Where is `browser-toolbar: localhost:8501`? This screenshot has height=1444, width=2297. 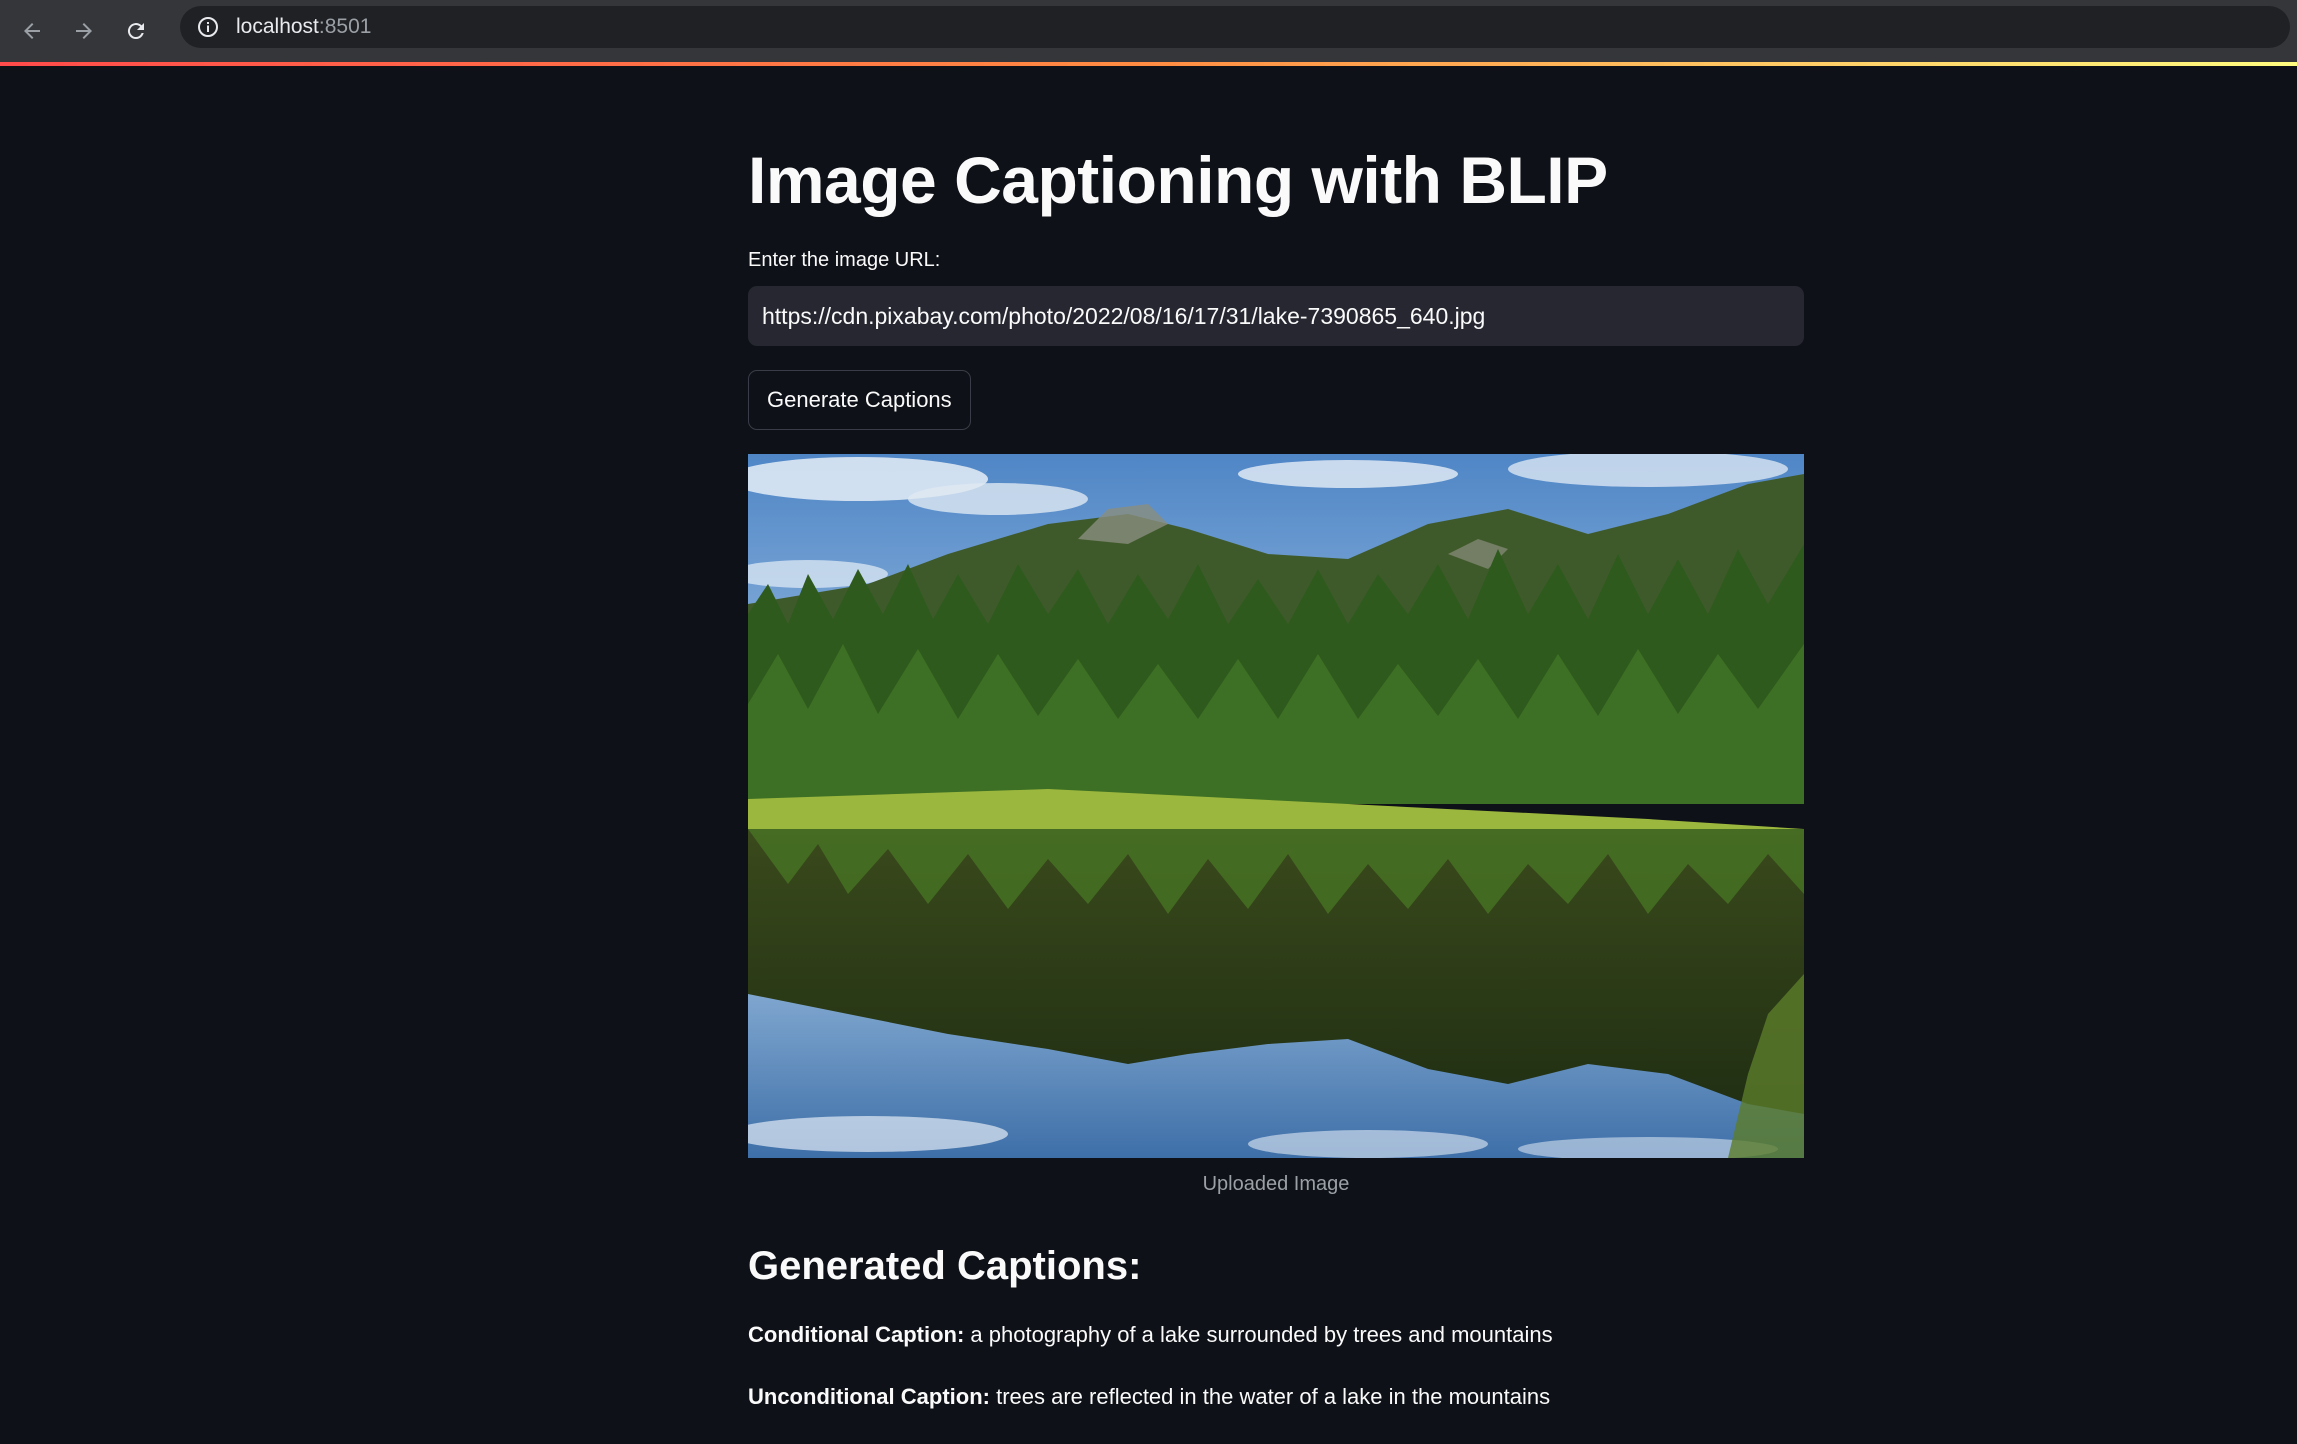
browser-toolbar: localhost:8501 is located at coordinates (1148, 31).